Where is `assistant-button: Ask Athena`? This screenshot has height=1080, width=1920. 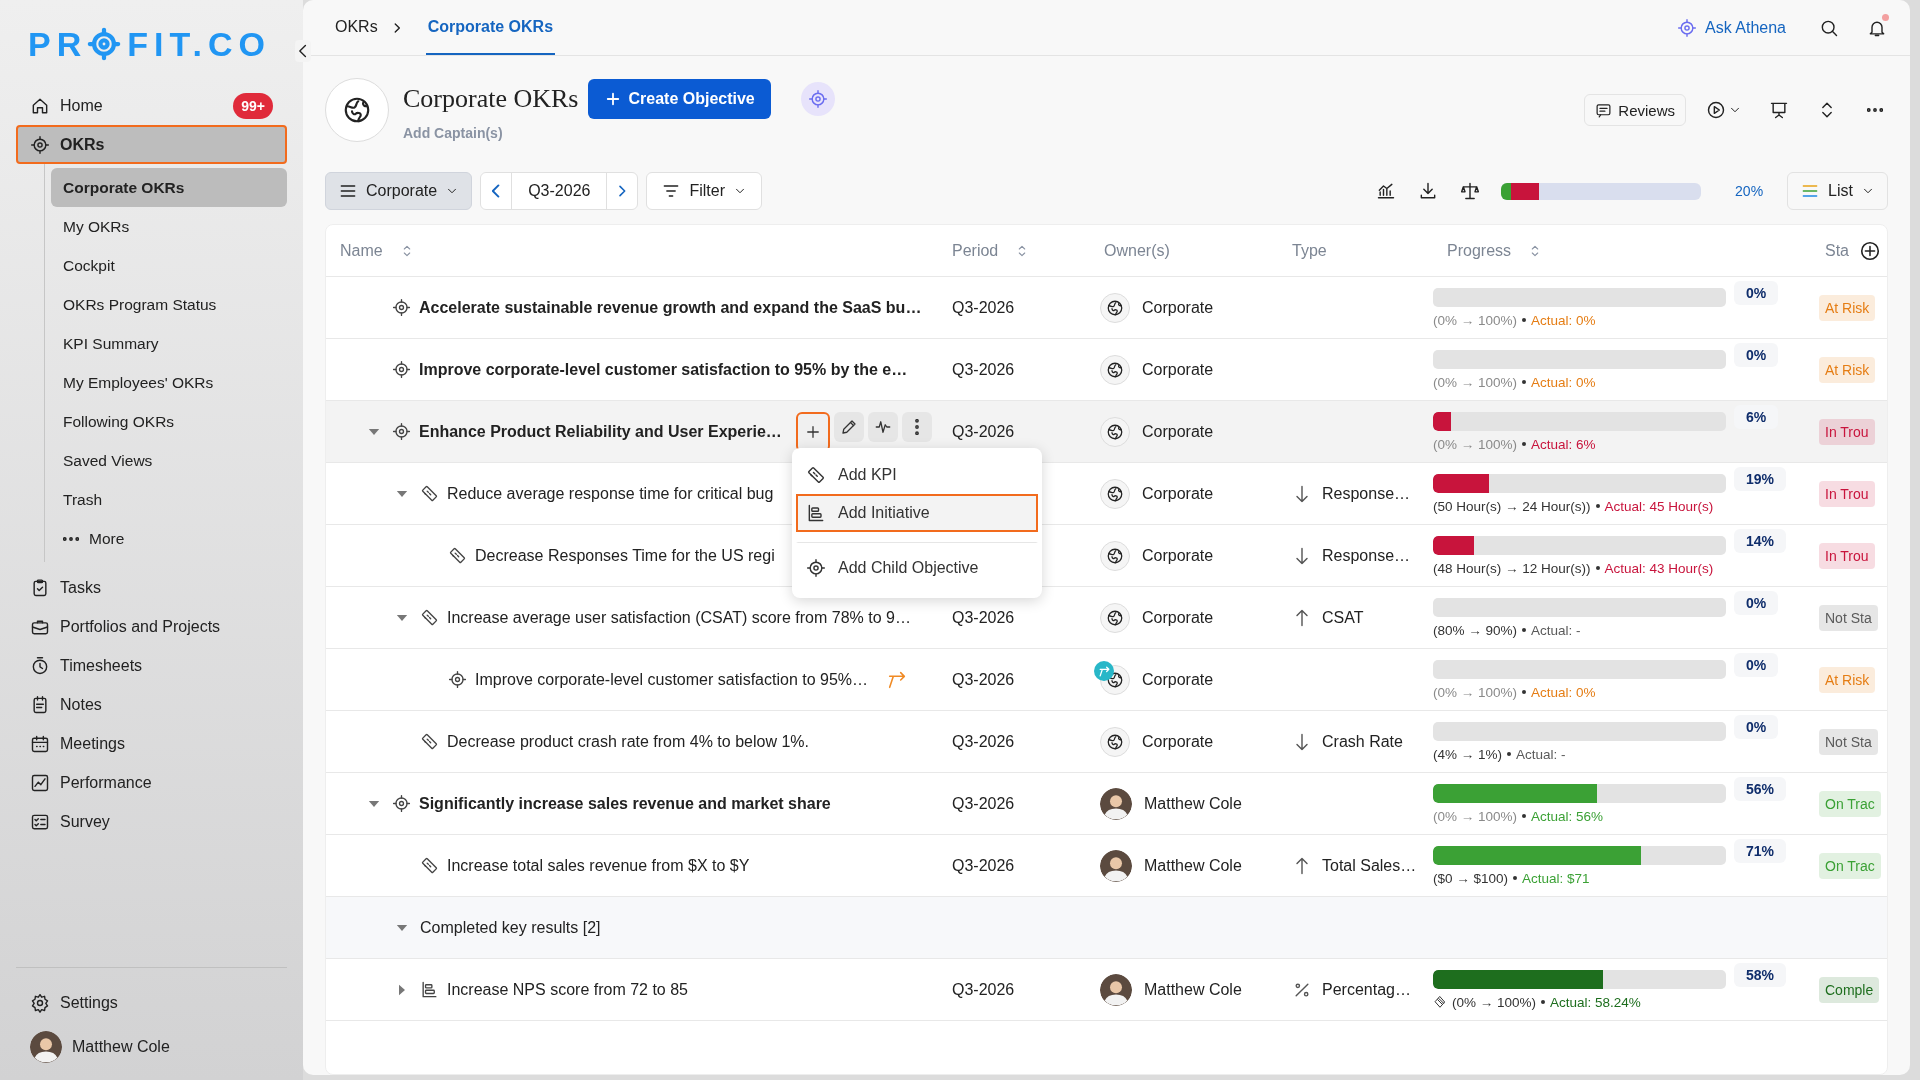 assistant-button: Ask Athena is located at coordinates (1731, 27).